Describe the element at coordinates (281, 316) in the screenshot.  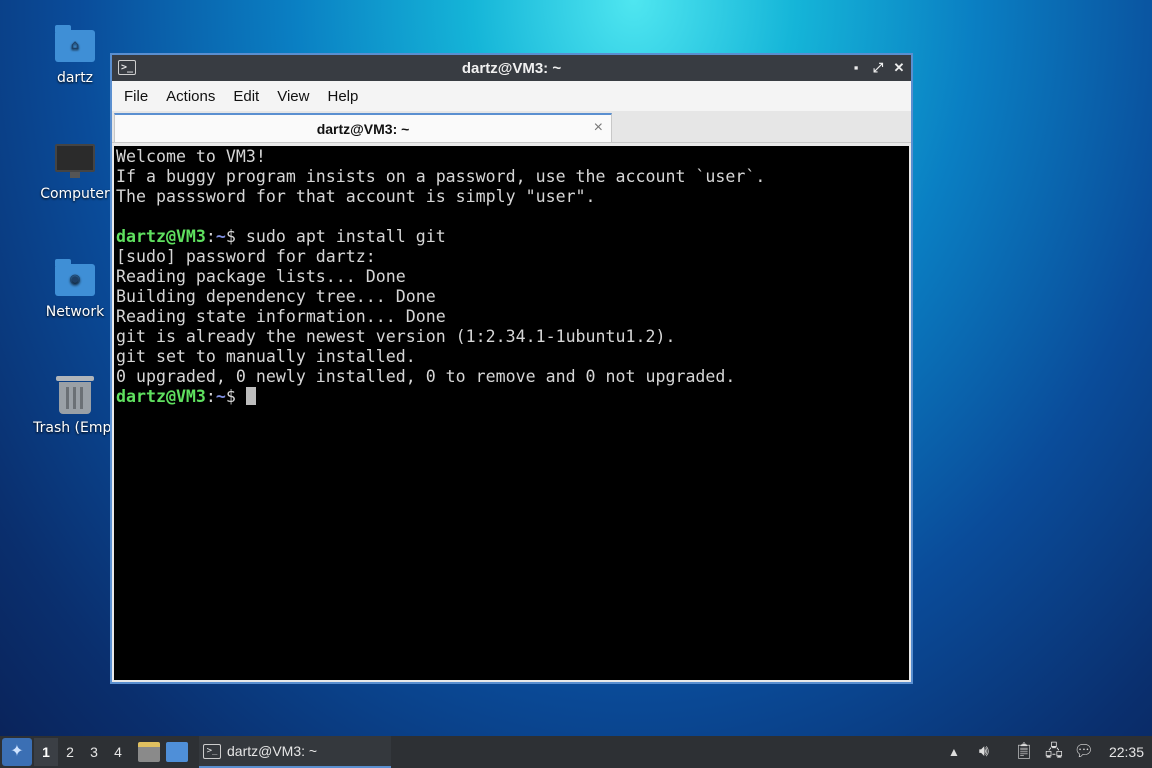
I see `terminal-line: Reading state information... Done` at that location.